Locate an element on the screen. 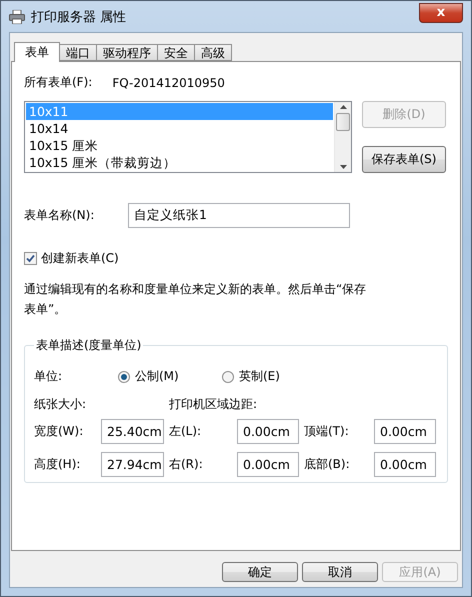  field-label: 左(L): is located at coordinates (185, 431).